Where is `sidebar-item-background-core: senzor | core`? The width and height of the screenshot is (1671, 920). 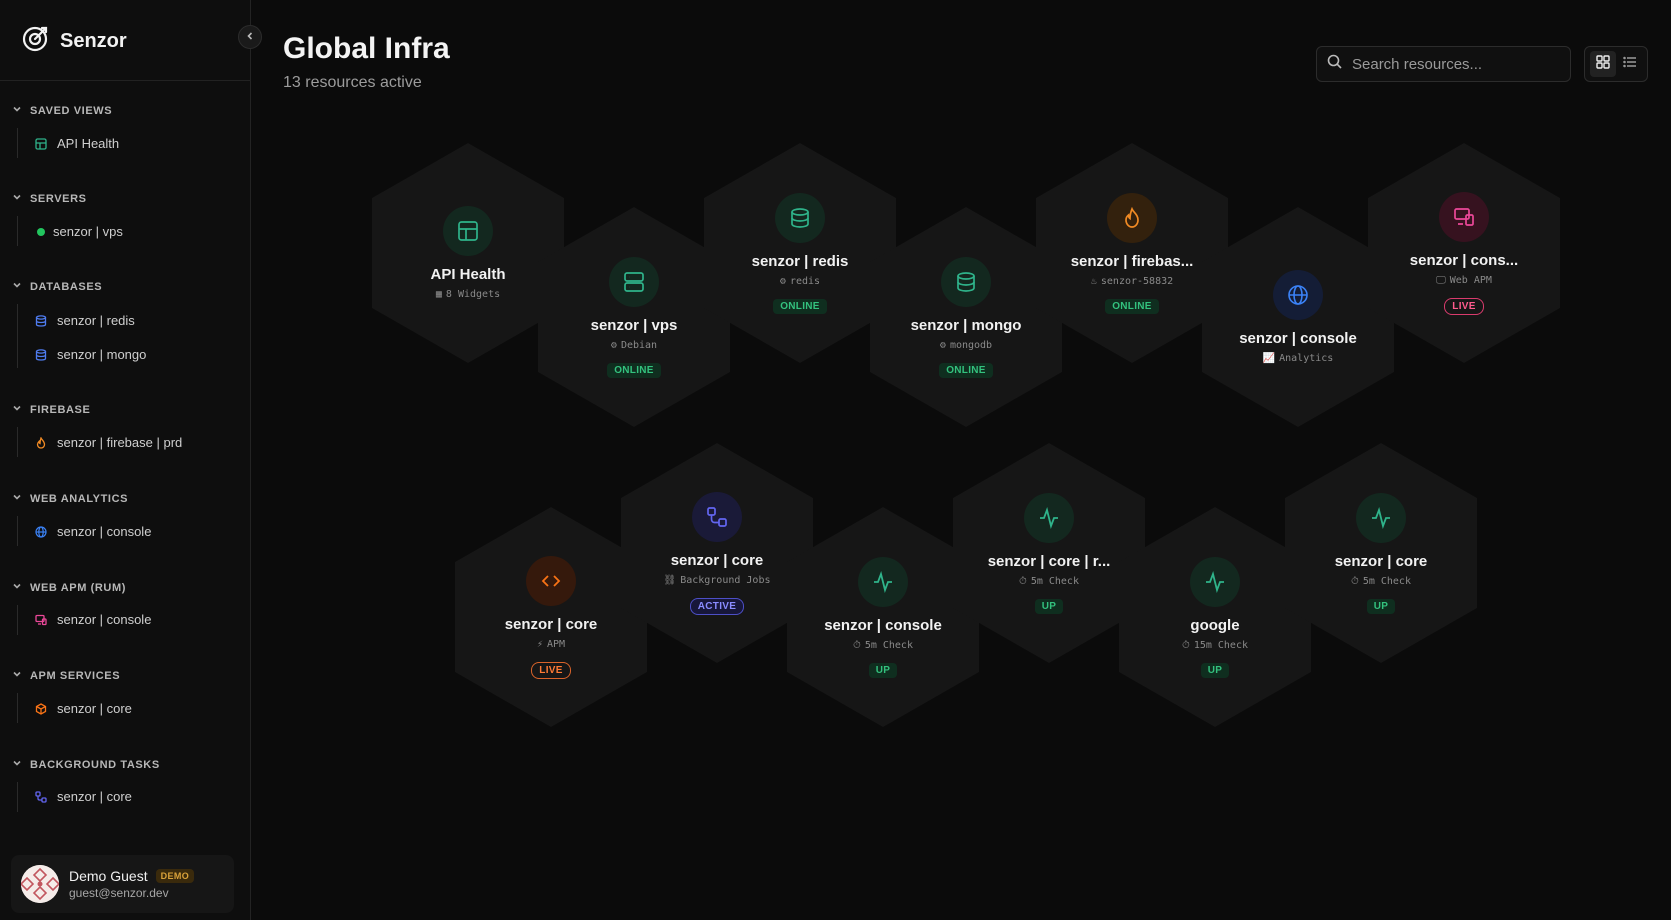
sidebar-item-background-core: senzor | core is located at coordinates (83, 796).